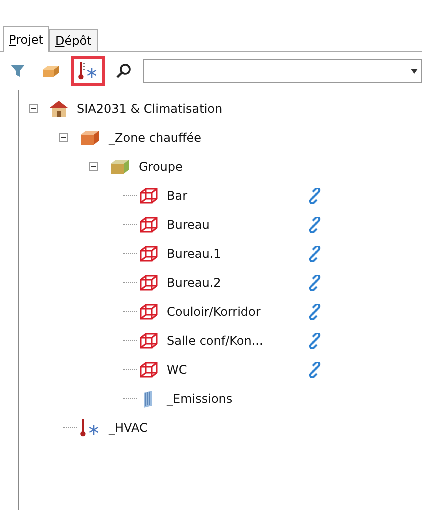 The height and width of the screenshot is (510, 422). What do you see at coordinates (18, 71) in the screenshot?
I see `filter-icon` at bounding box center [18, 71].